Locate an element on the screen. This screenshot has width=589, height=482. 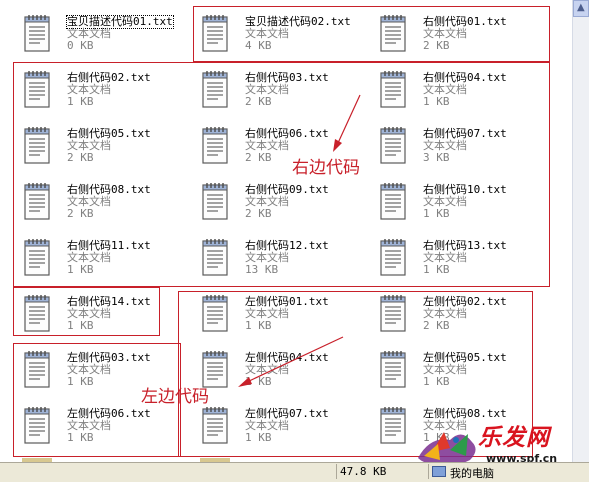
annotation-left-code-label: 左边代码 is located at coordinates (175, 397).